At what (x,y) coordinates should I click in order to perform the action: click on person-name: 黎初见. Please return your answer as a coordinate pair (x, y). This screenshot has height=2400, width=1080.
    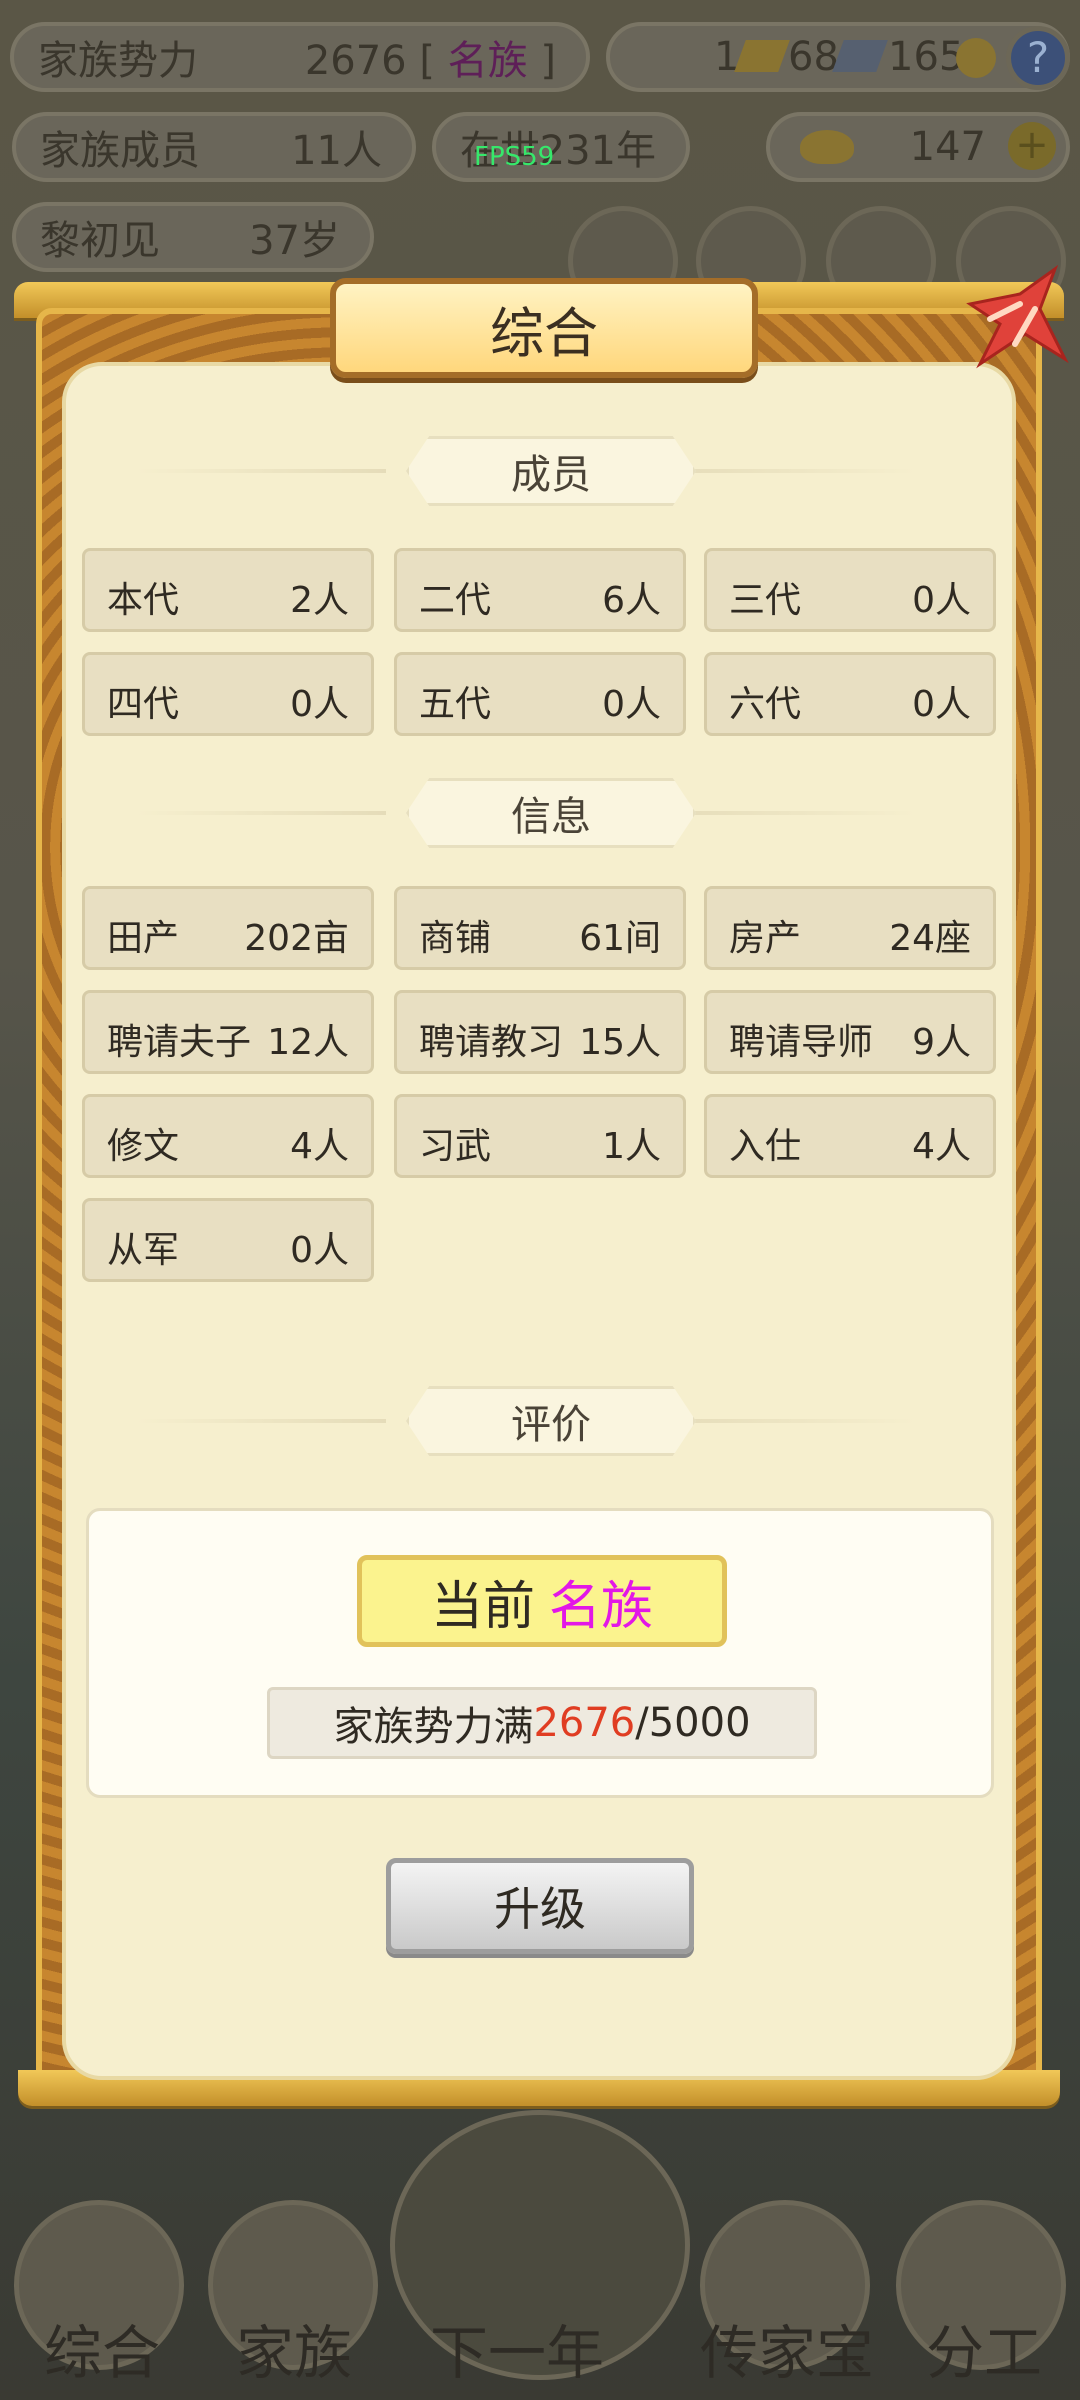
    Looking at the image, I should click on (100, 241).